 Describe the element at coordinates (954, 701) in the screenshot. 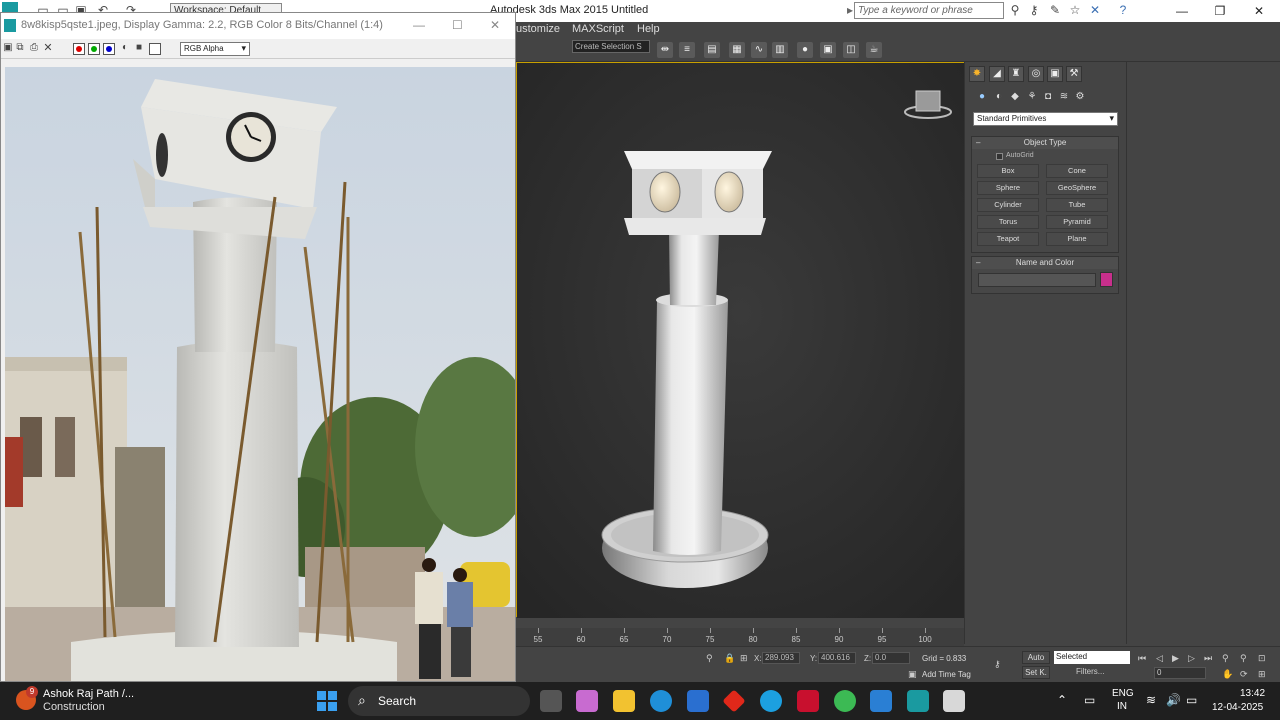

I see `image-viewer-taskbar-icon` at that location.